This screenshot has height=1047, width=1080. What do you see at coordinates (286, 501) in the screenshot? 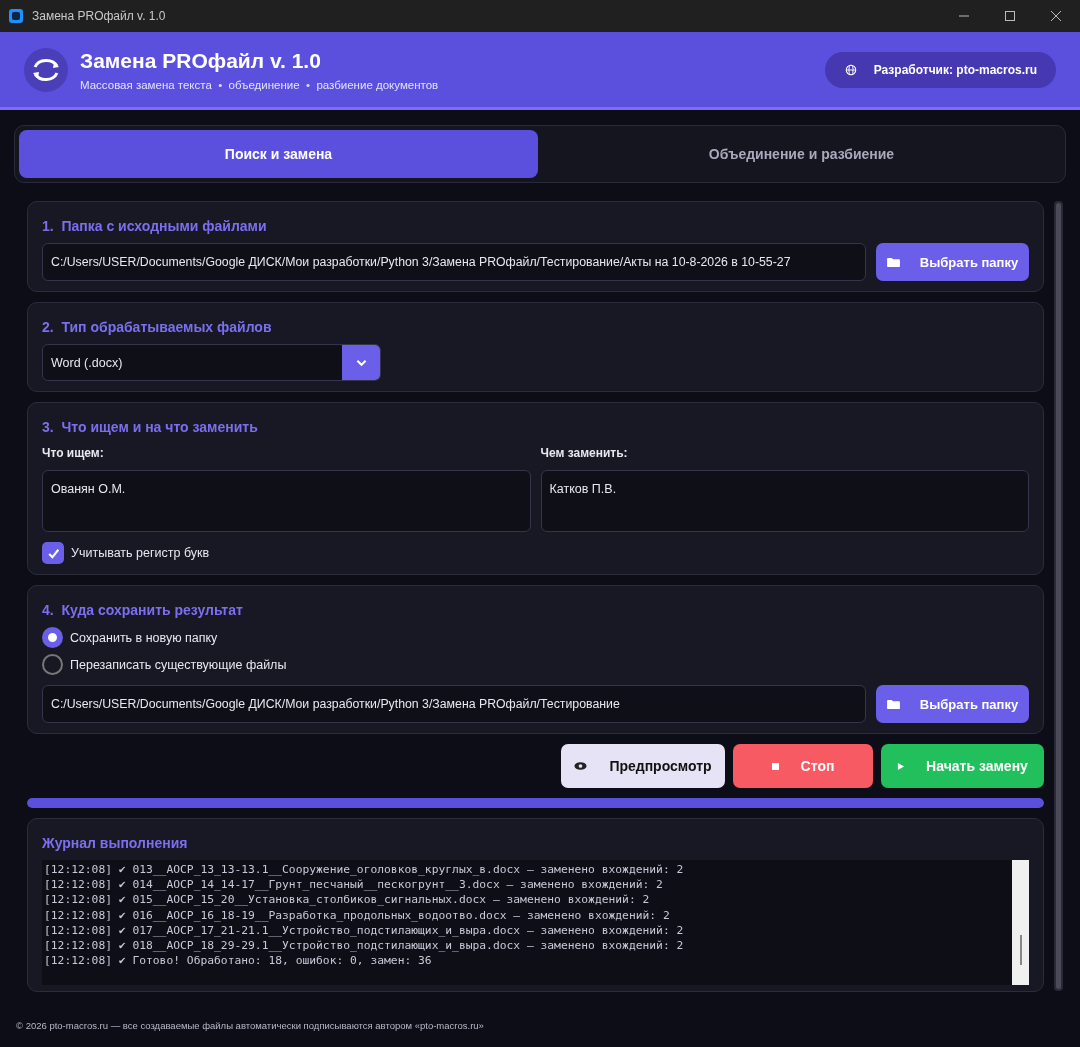
I see `search-text-field: Ованян О.М.` at bounding box center [286, 501].